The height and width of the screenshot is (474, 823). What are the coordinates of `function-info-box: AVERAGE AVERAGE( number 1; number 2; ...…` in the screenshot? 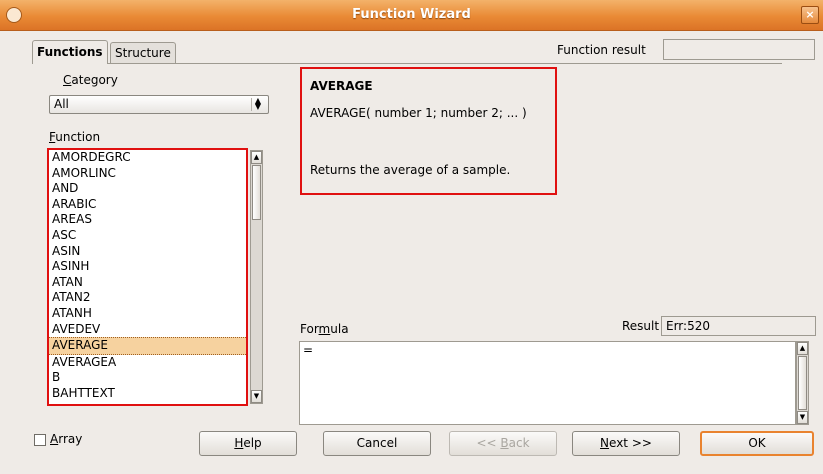 It's located at (428, 131).